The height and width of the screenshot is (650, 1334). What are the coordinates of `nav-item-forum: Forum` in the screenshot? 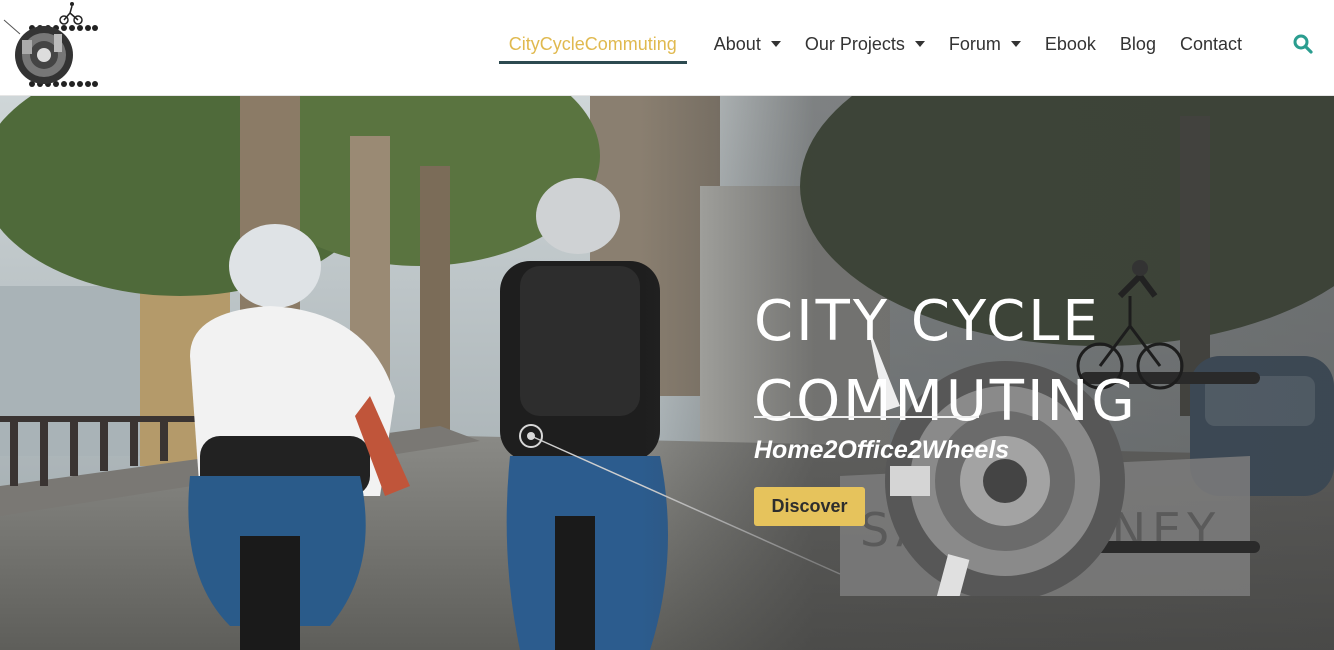 It's located at (985, 44).